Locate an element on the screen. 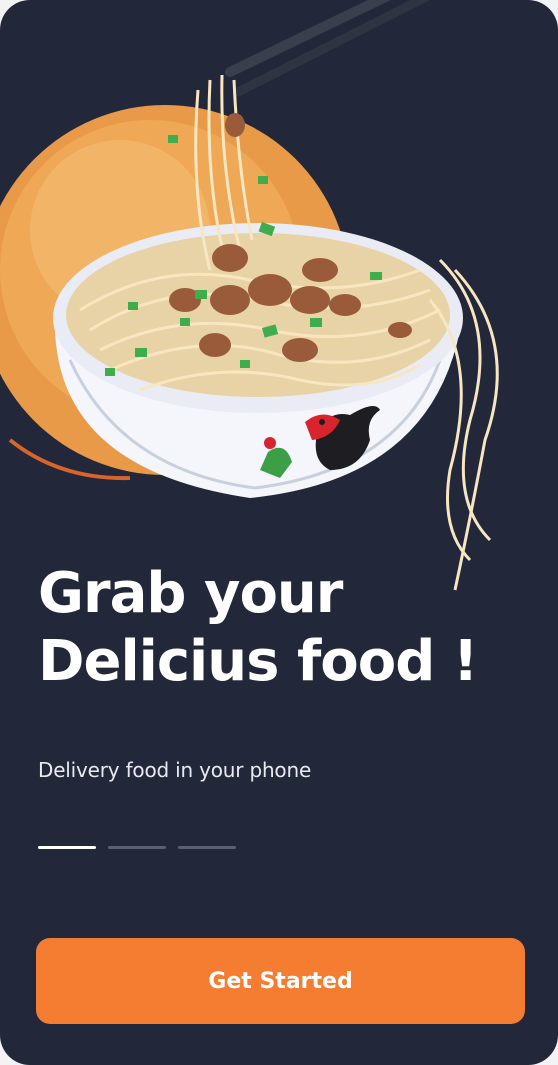 The image size is (558, 1065). chopsticks is located at coordinates (328, 48).